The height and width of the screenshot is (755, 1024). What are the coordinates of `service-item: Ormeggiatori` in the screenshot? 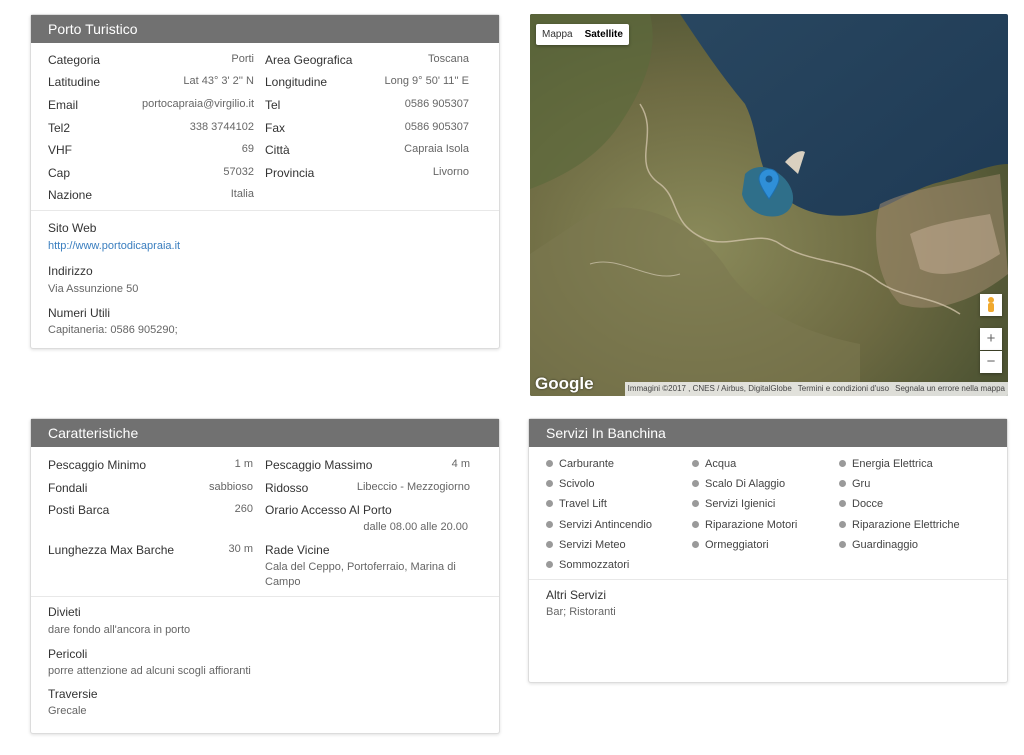 It's located at (730, 545).